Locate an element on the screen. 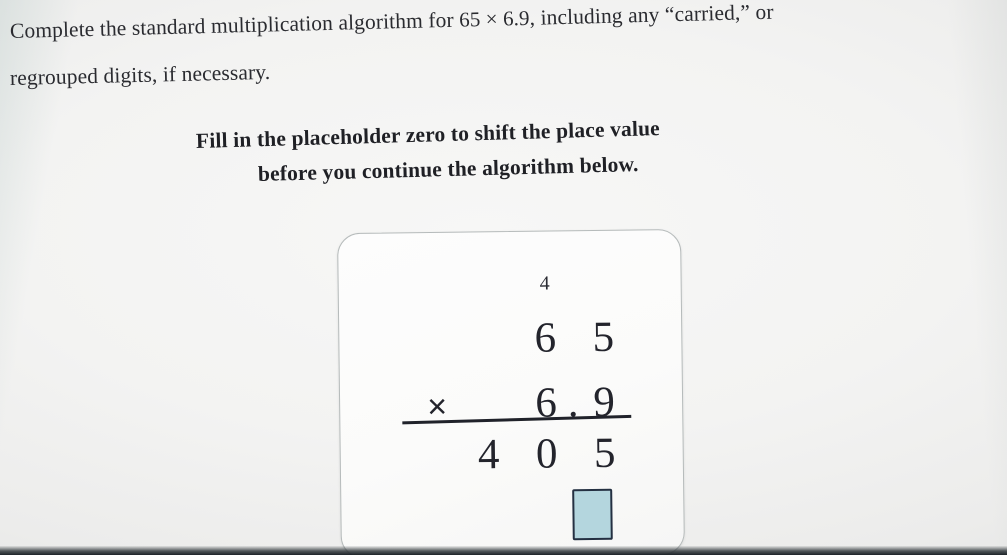  prompt-text-after: , including any “carried,” or is located at coordinates (651, 15).